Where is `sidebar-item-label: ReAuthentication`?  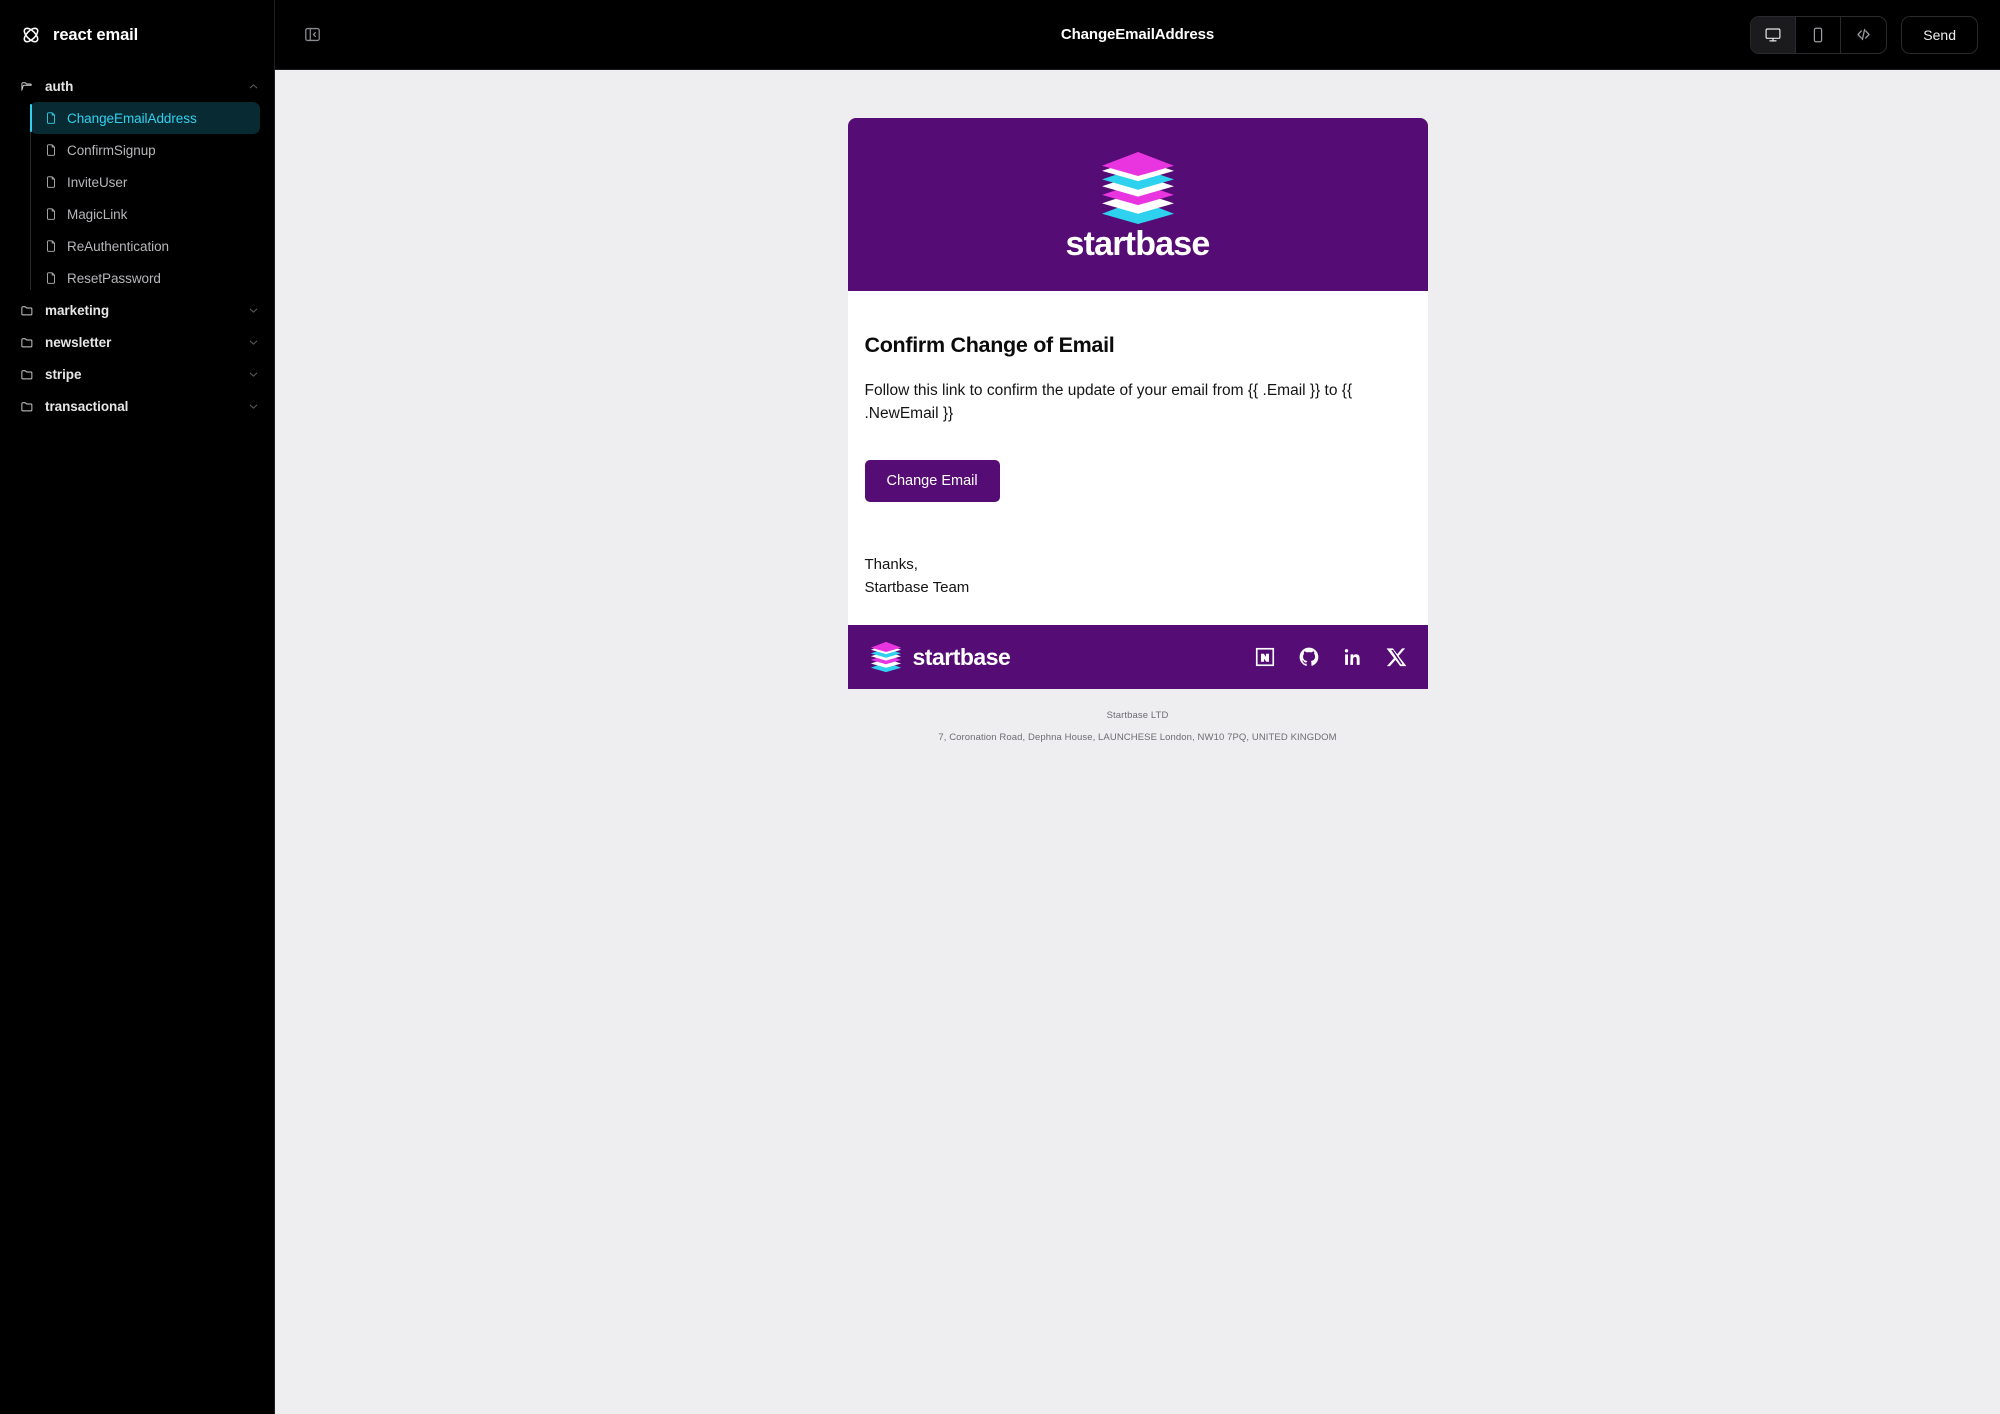
sidebar-item-label: ReAuthentication is located at coordinates (118, 246).